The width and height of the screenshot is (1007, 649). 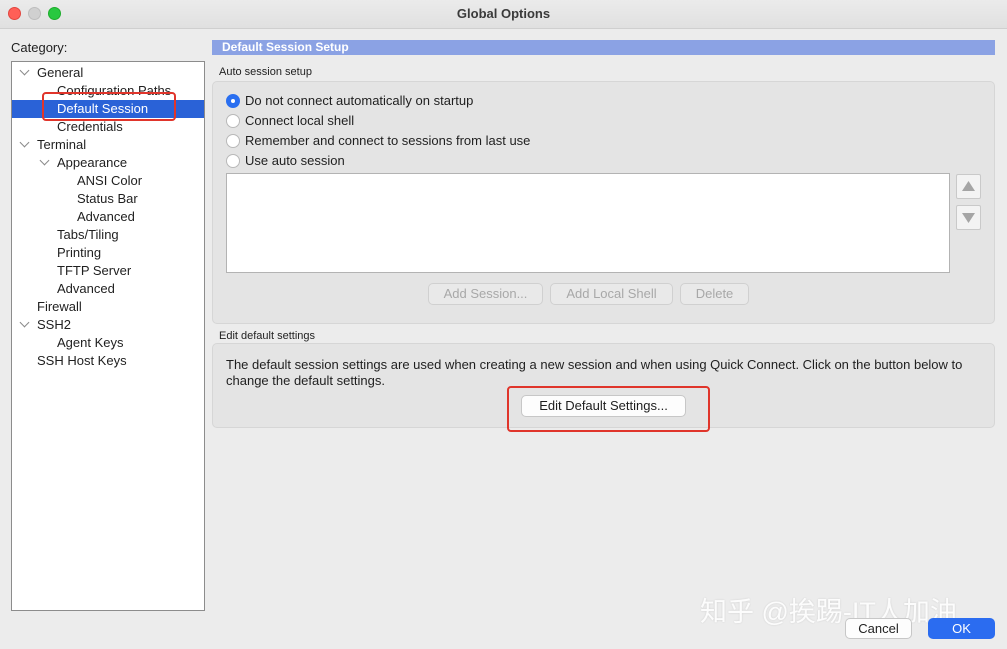 What do you see at coordinates (878, 628) in the screenshot?
I see `cancel-button: Cancel` at bounding box center [878, 628].